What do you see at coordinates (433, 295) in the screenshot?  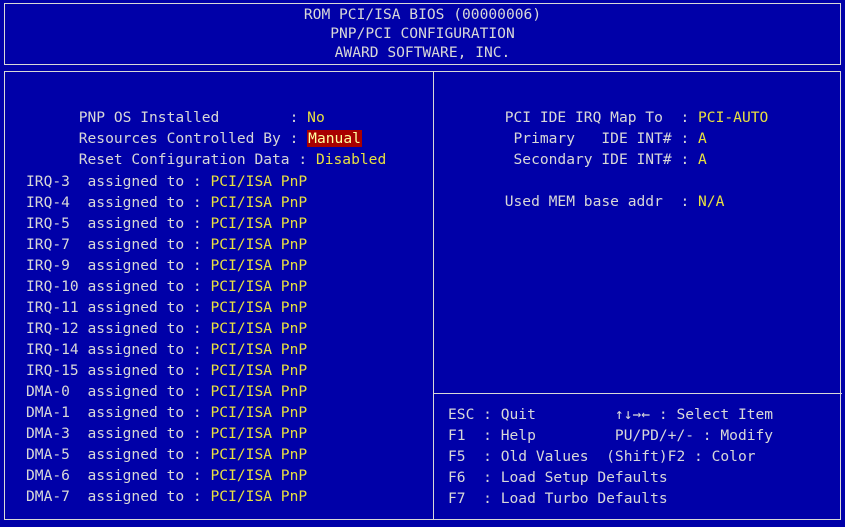 I see `vertical-divider` at bounding box center [433, 295].